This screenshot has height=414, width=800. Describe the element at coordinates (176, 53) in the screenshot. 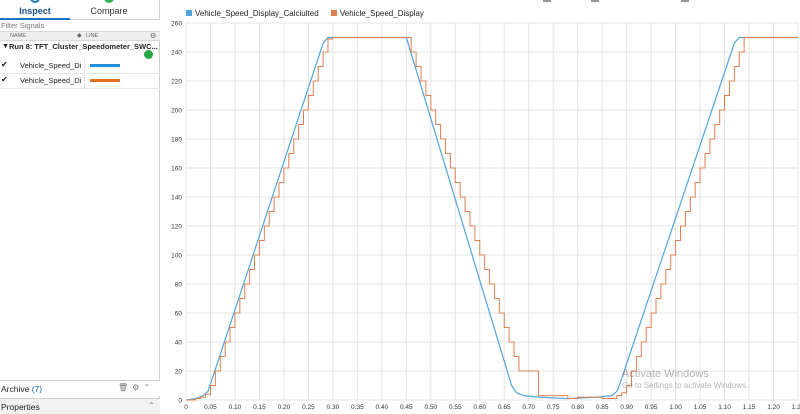

I see `y-tick-label: 240` at that location.